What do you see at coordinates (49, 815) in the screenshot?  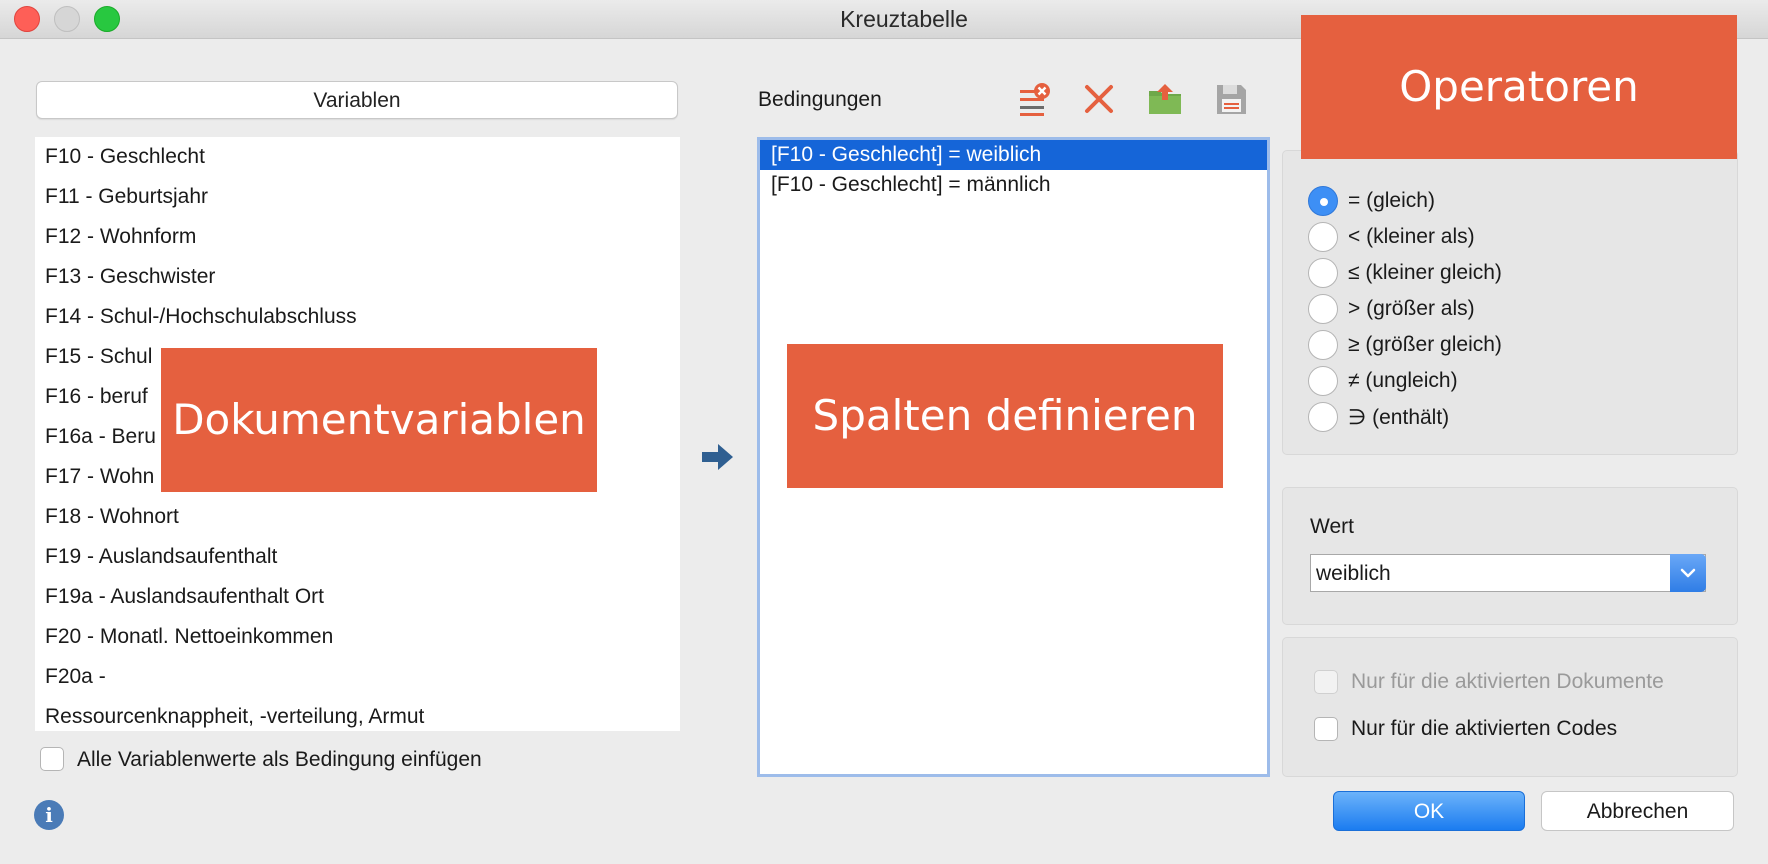 I see `info-icon: i` at bounding box center [49, 815].